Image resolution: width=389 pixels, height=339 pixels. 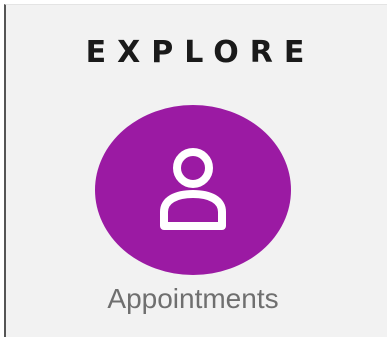 I want to click on appointments-label: Appointments, so click(x=193, y=299).